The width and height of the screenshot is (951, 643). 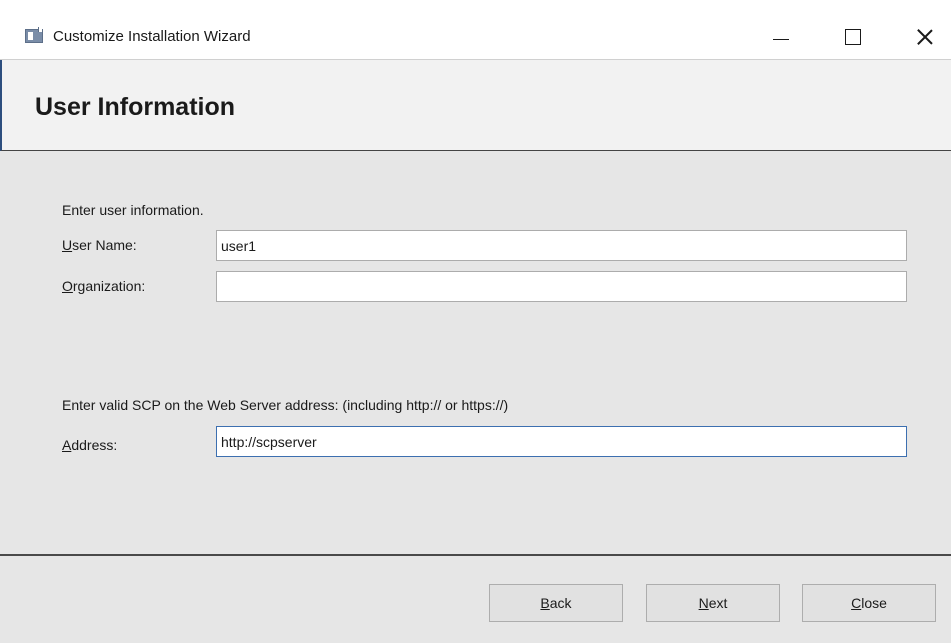 I want to click on window-title: Customize Installation Wizard, so click(x=152, y=36).